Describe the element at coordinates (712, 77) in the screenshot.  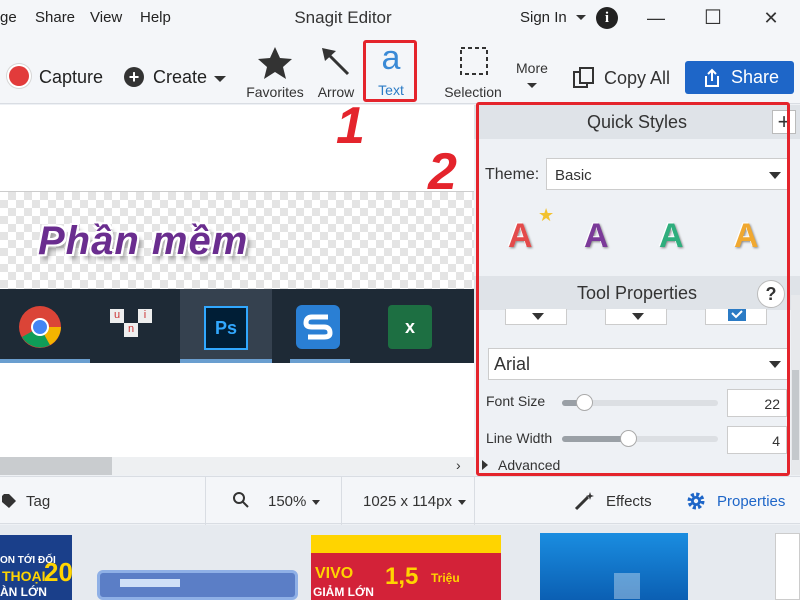
I see `share-icon` at that location.